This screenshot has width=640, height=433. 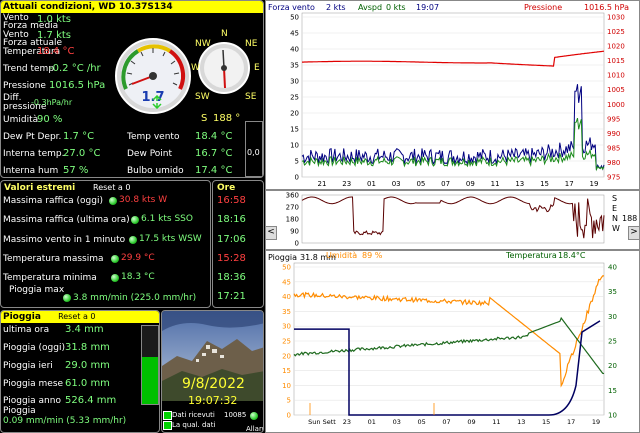 I want to click on temp-y-tick-label: 40, so click(x=612, y=268).